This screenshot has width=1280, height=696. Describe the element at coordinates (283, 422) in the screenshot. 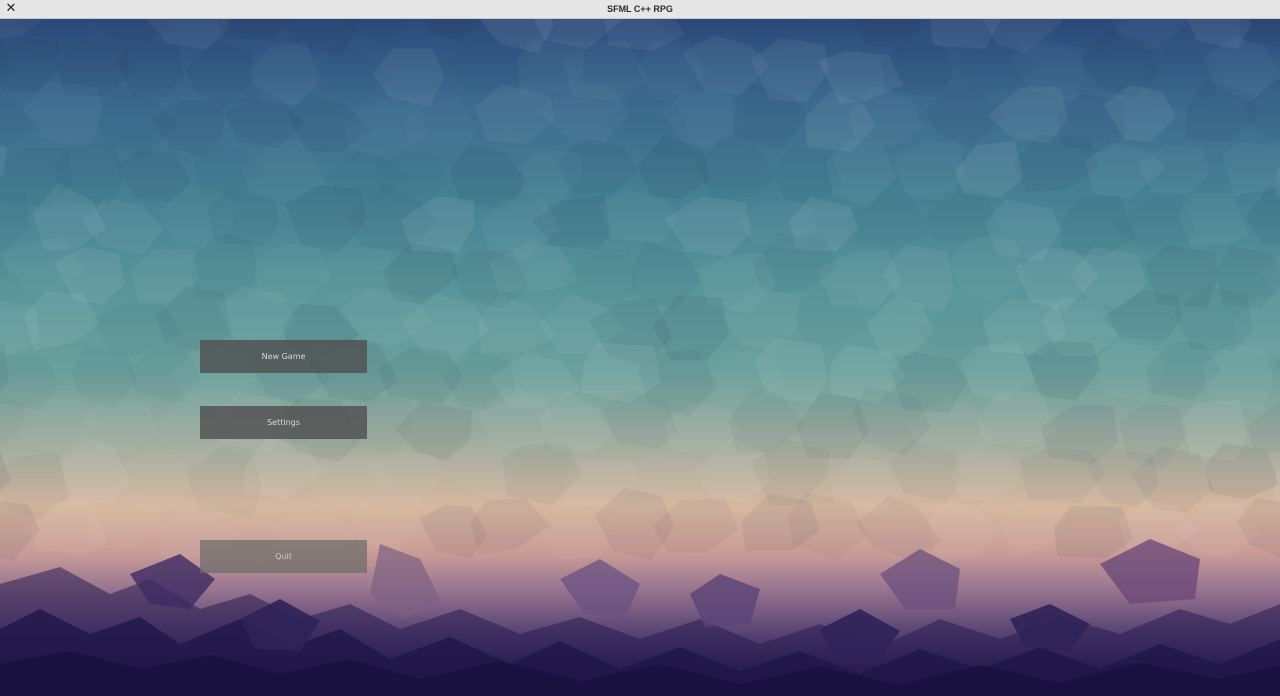

I see `settings-button: Settings` at that location.